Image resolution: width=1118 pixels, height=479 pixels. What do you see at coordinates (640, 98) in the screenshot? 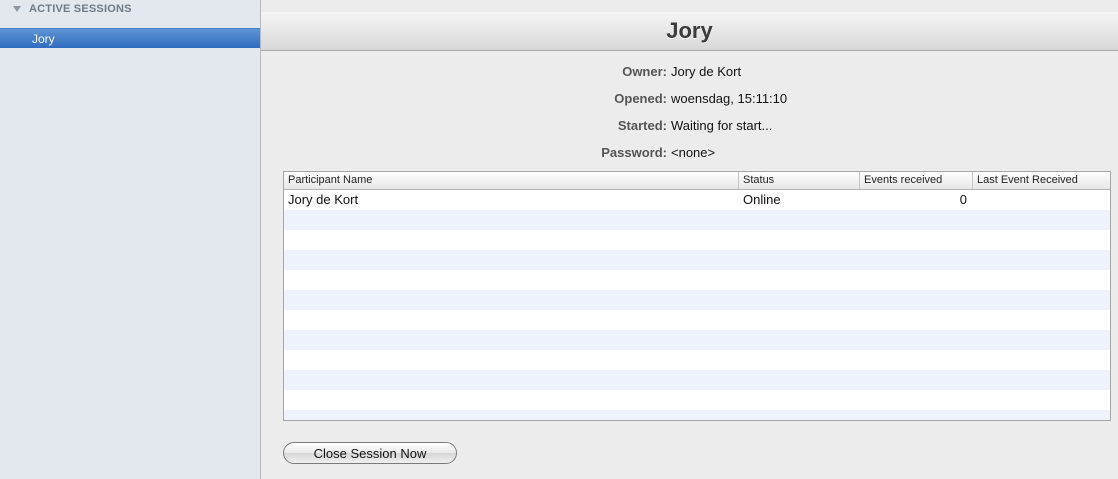
I see `opened-label: Opened:` at bounding box center [640, 98].